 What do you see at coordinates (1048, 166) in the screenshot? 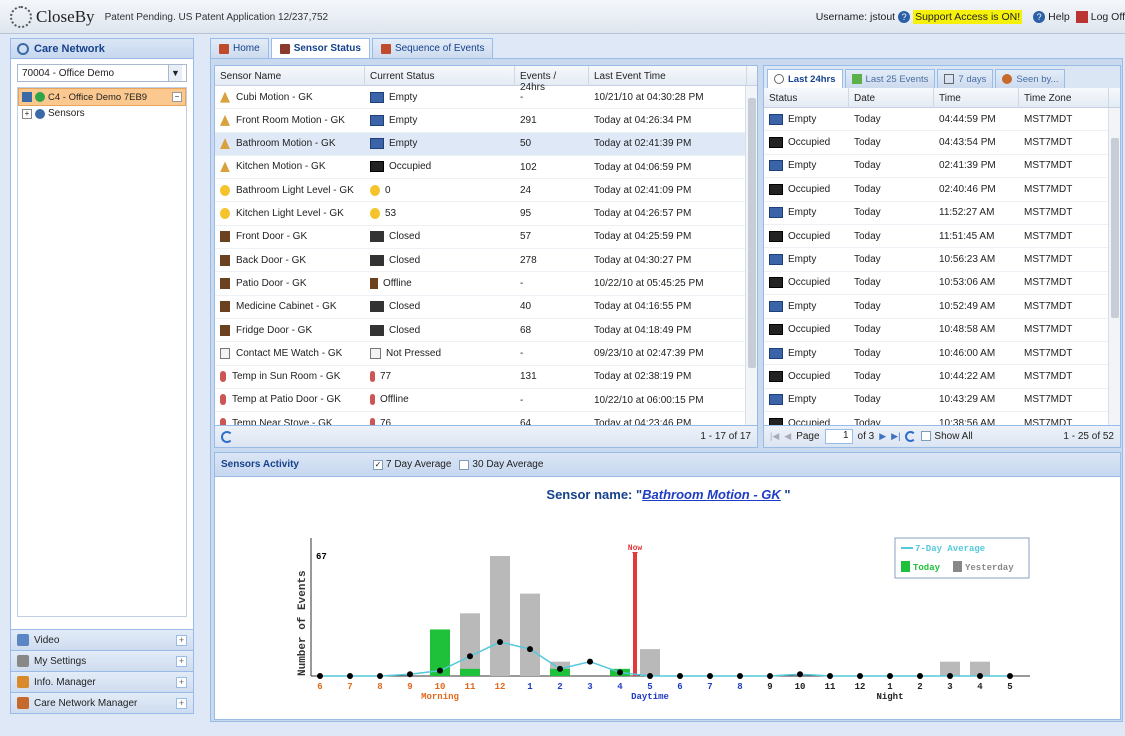
I see `tz-cell: MST7MDT` at bounding box center [1048, 166].